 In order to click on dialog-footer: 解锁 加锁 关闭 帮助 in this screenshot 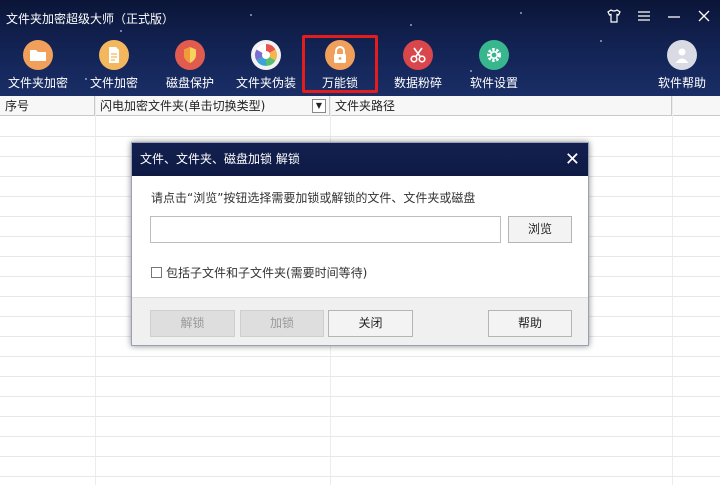, I will do `click(360, 321)`.